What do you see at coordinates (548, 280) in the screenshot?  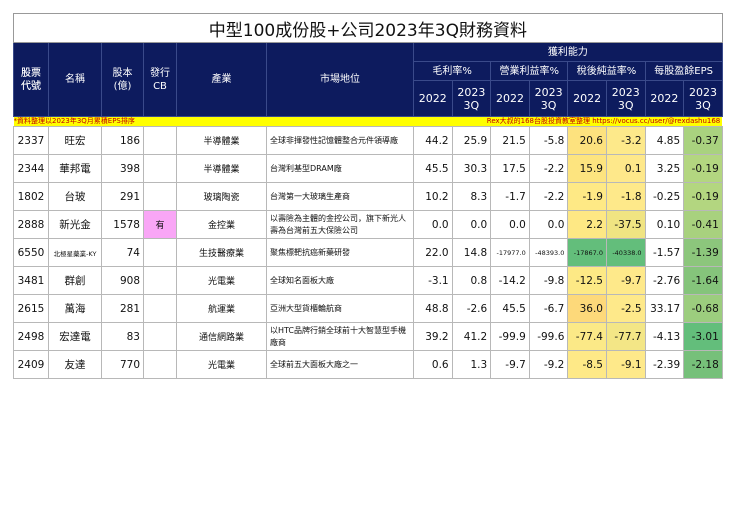 I see `metric-value: -9.8` at bounding box center [548, 280].